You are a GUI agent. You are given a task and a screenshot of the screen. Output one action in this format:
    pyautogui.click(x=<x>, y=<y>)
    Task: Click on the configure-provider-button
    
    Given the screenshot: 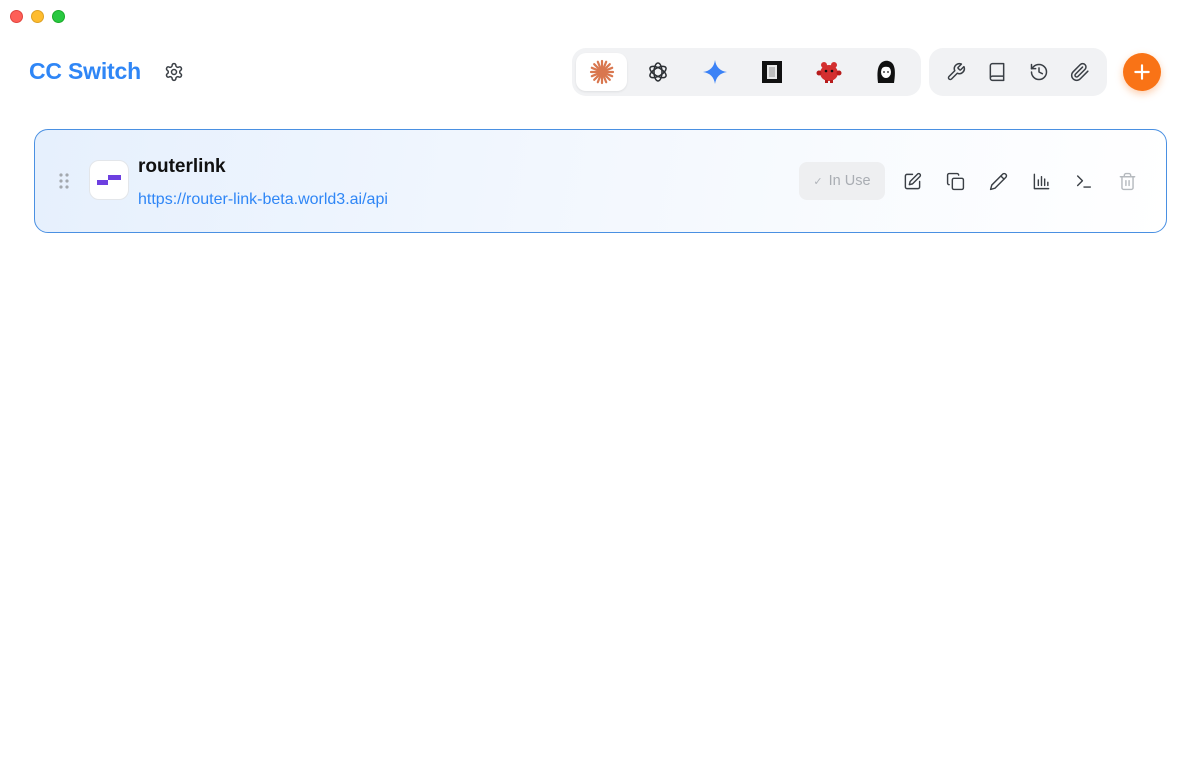 What is the action you would take?
    pyautogui.click(x=998, y=181)
    